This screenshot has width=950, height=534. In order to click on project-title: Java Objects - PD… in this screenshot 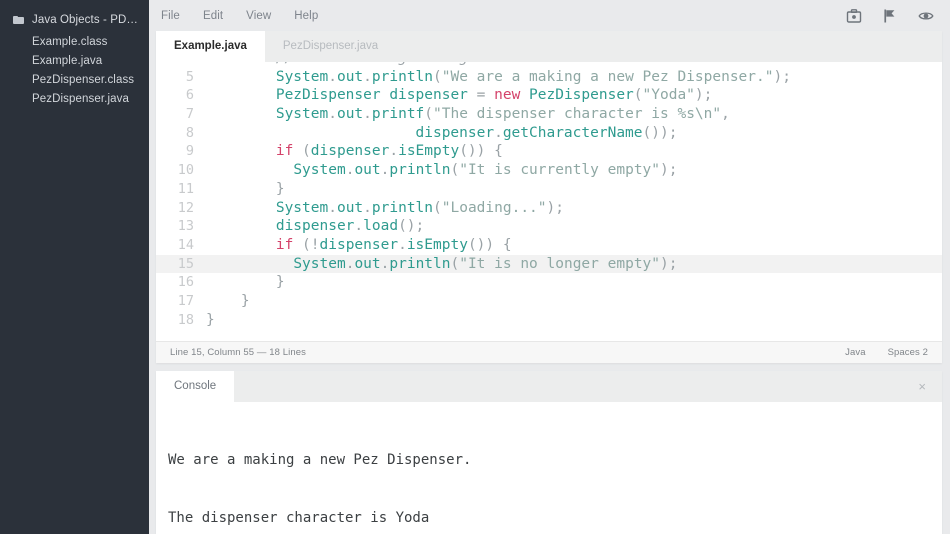, I will do `click(85, 20)`.